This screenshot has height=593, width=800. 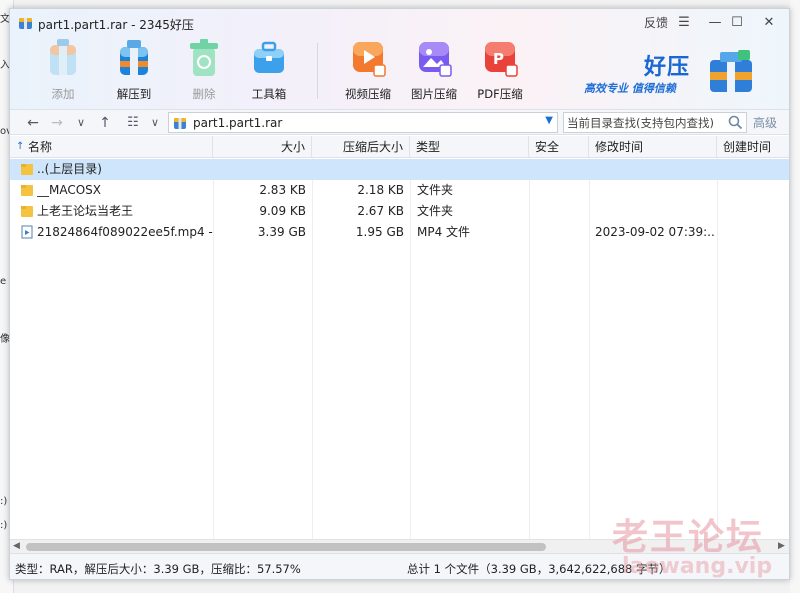 I want to click on maximize-icon: ☐, so click(x=737, y=23).